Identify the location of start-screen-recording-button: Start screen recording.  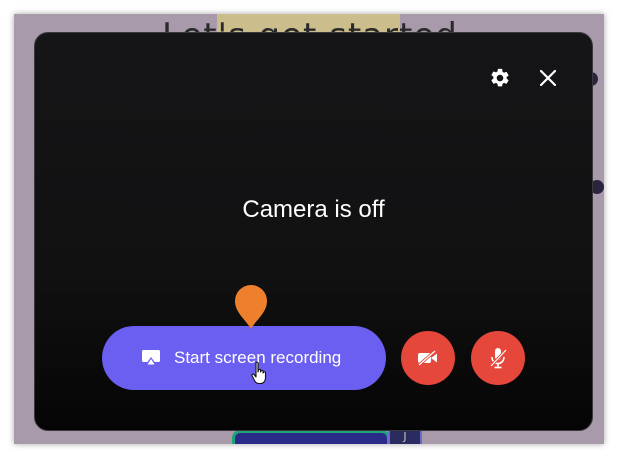
(244, 358).